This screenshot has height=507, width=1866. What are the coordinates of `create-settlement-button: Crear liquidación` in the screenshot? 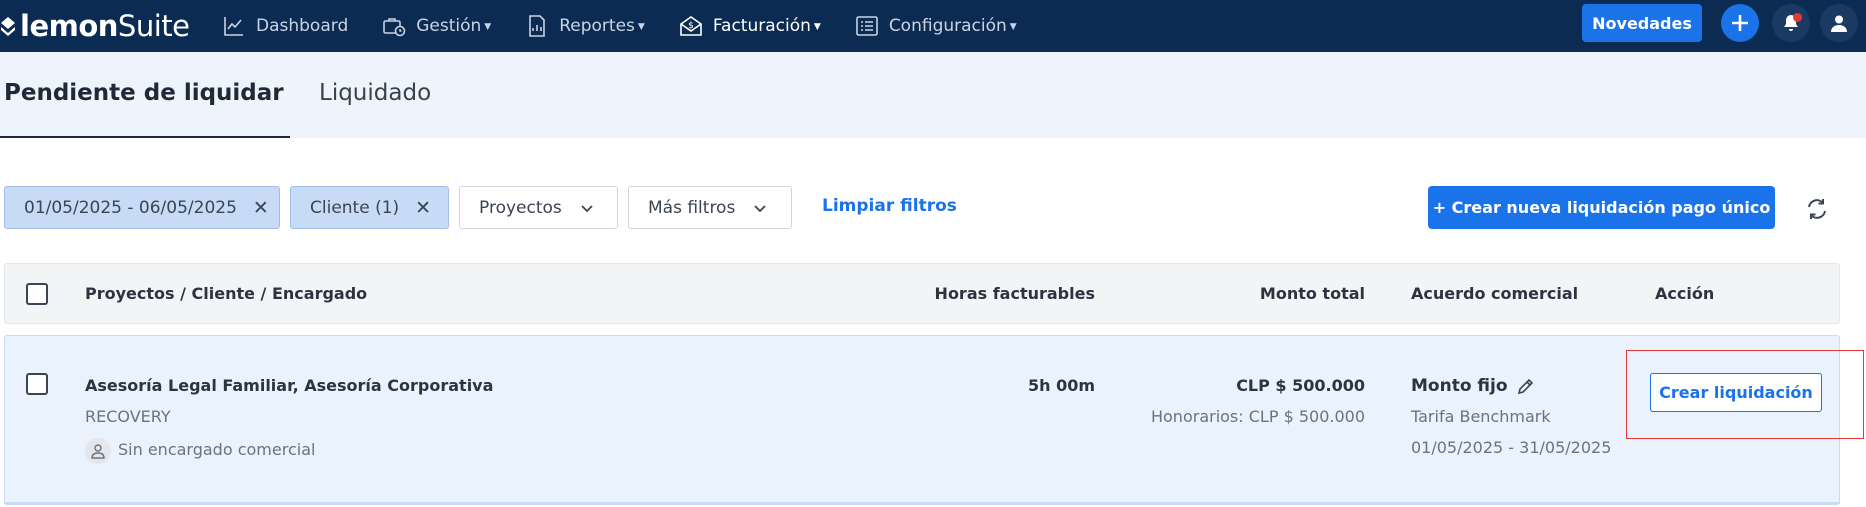 It's located at (1736, 392).